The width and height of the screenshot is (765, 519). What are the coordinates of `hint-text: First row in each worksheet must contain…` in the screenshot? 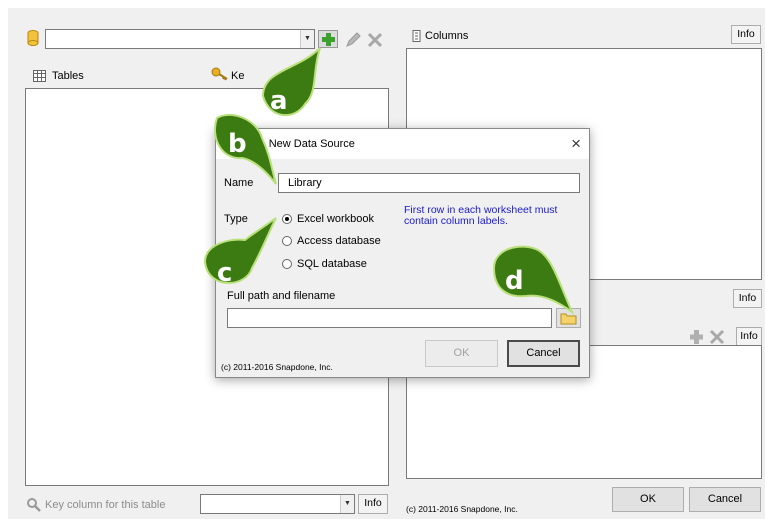 It's located at (481, 215).